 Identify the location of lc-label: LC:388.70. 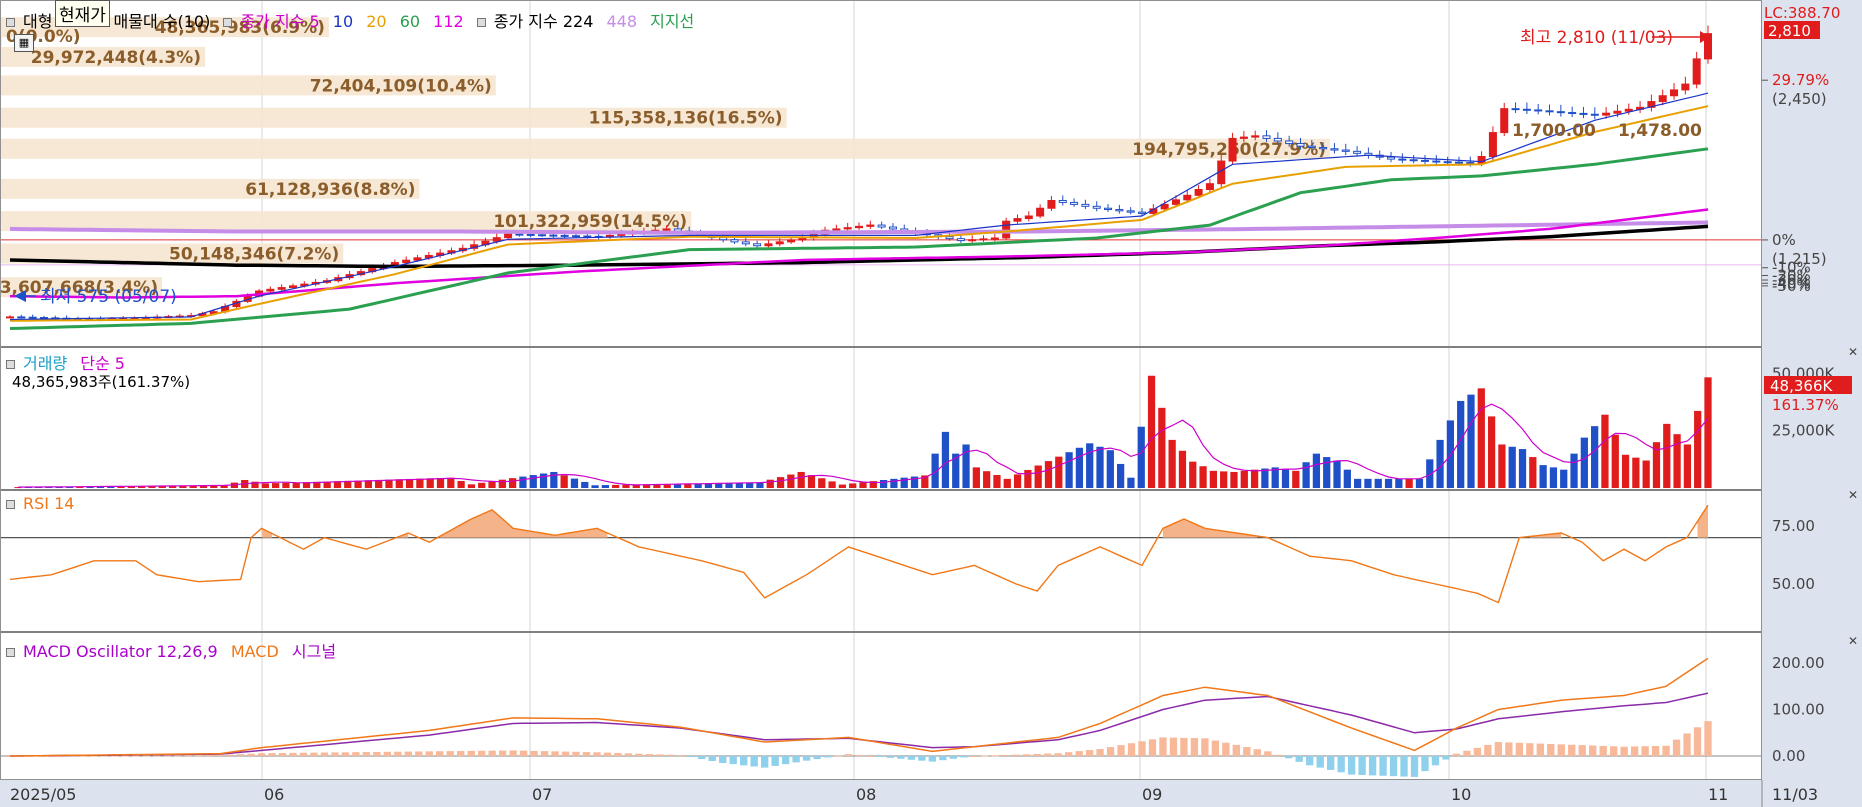
(1802, 13).